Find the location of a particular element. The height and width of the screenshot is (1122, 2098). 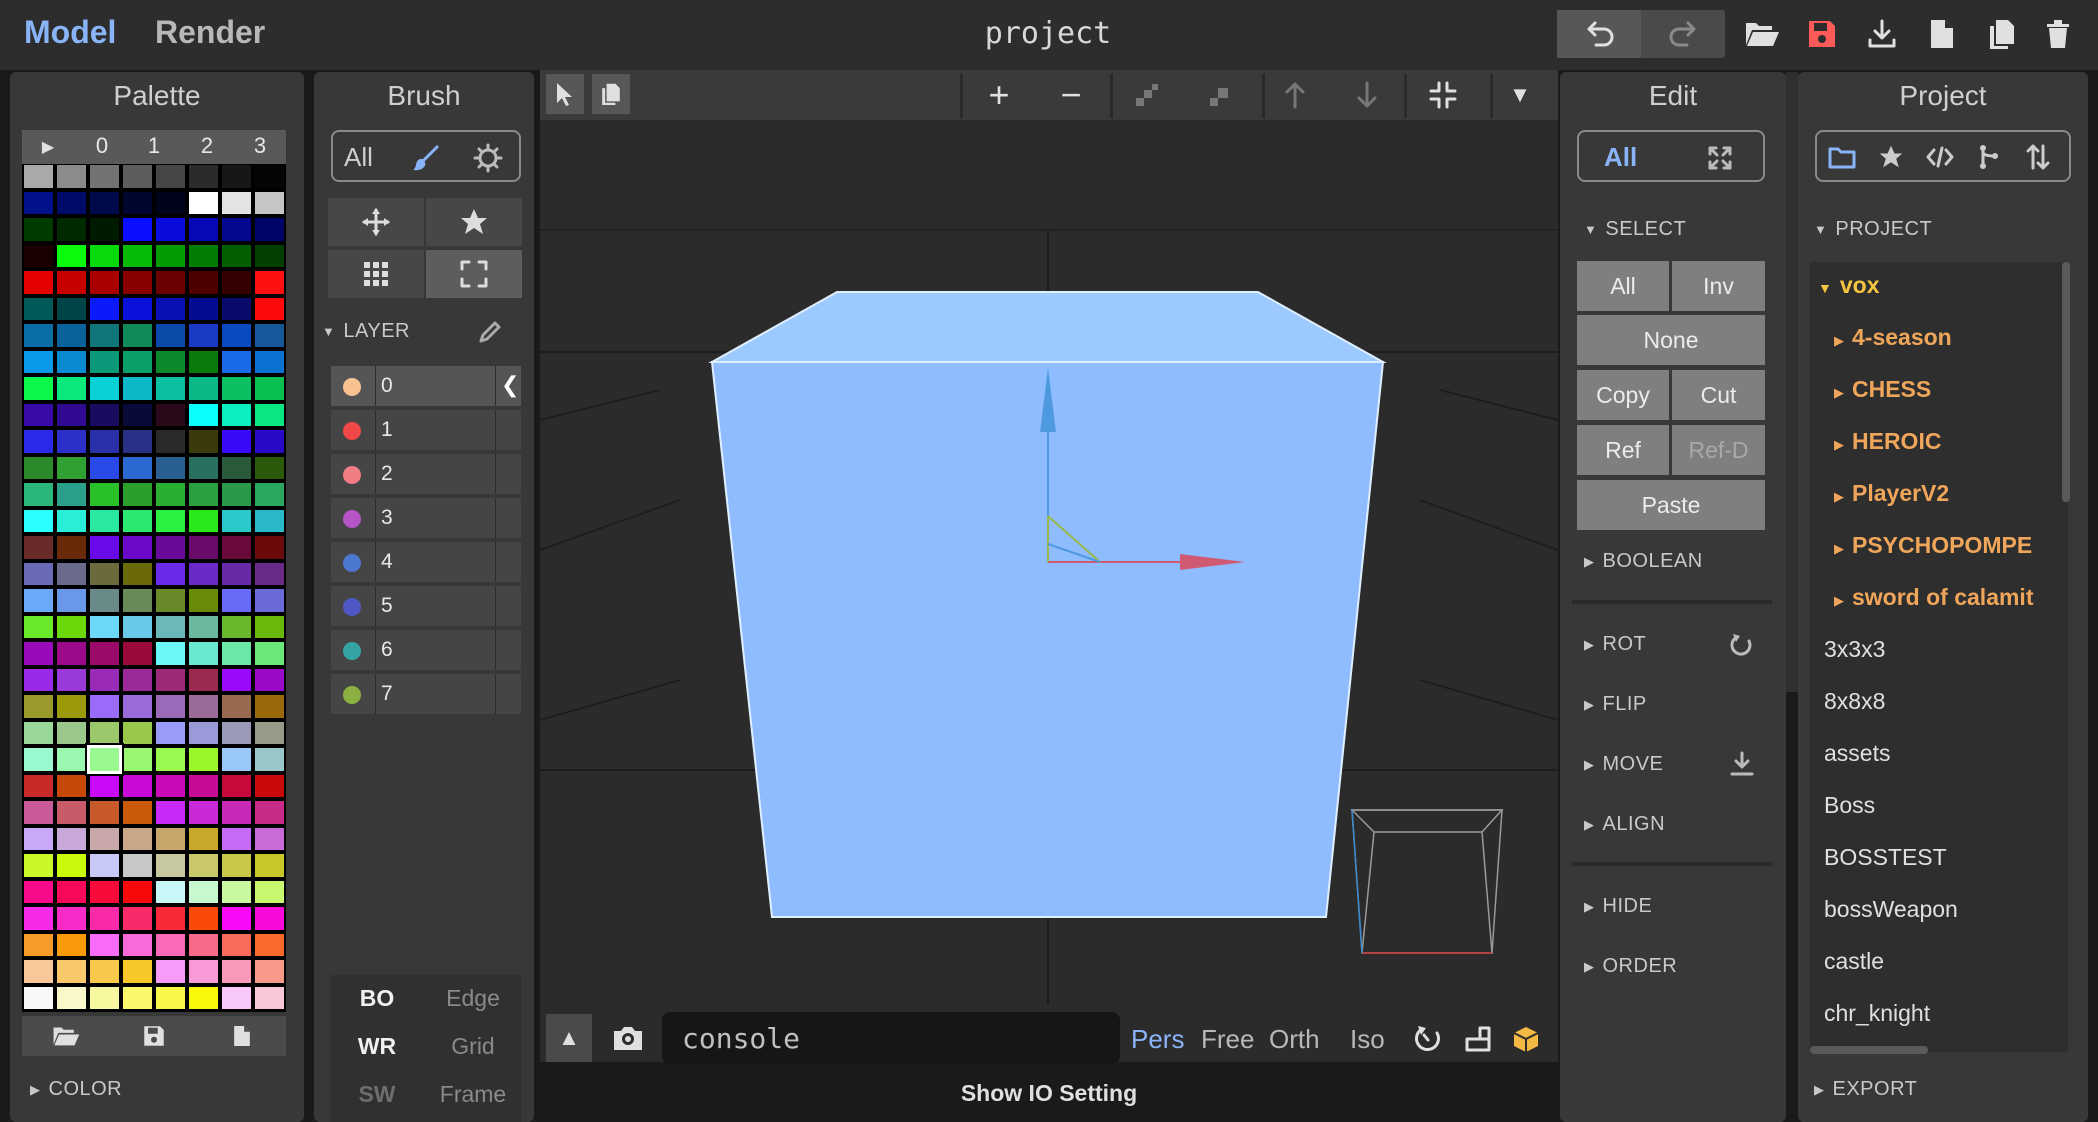

toggle-wr: WR is located at coordinates (377, 1046).